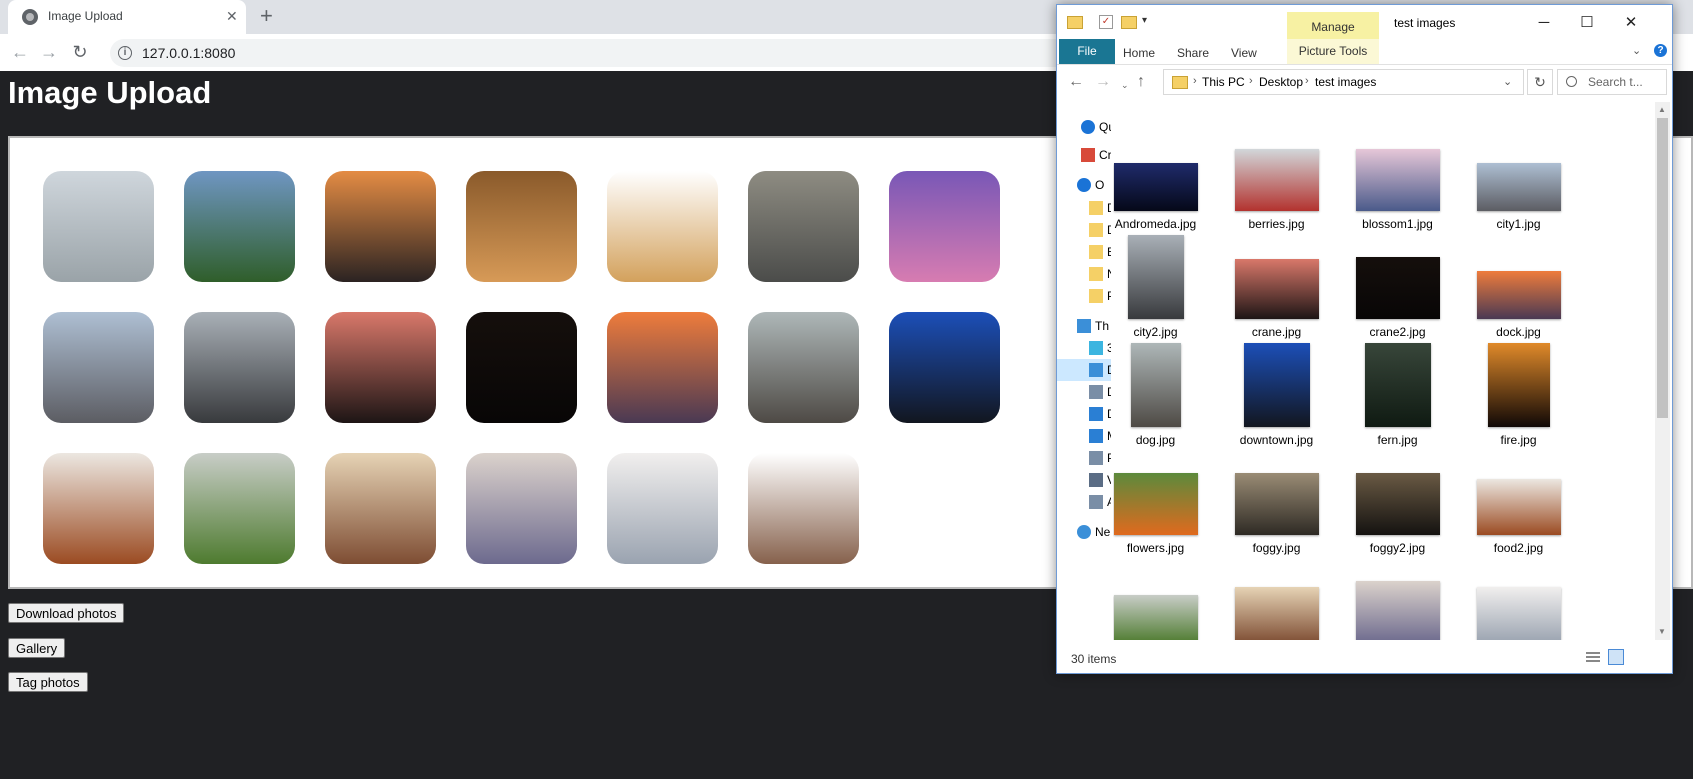 Image resolution: width=1693 pixels, height=779 pixels. What do you see at coordinates (803, 226) in the screenshot?
I see `thumbnail-sunset-lake` at bounding box center [803, 226].